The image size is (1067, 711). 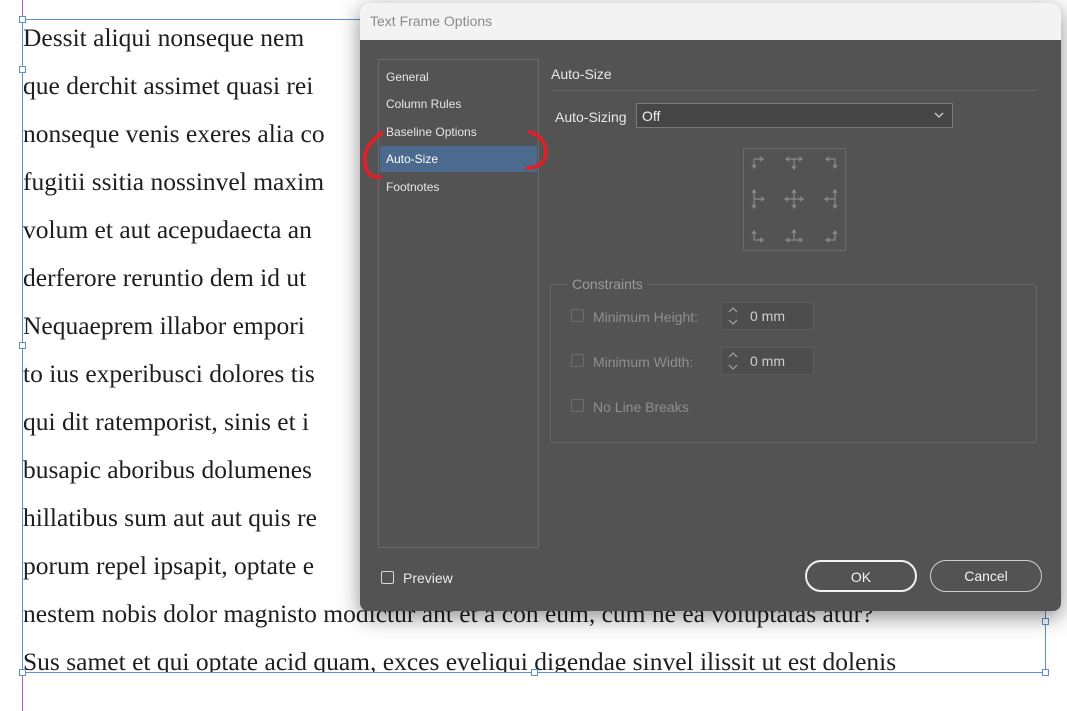 What do you see at coordinates (170, 517) in the screenshot?
I see `text-line: hillatibus sum aut aut quis re` at bounding box center [170, 517].